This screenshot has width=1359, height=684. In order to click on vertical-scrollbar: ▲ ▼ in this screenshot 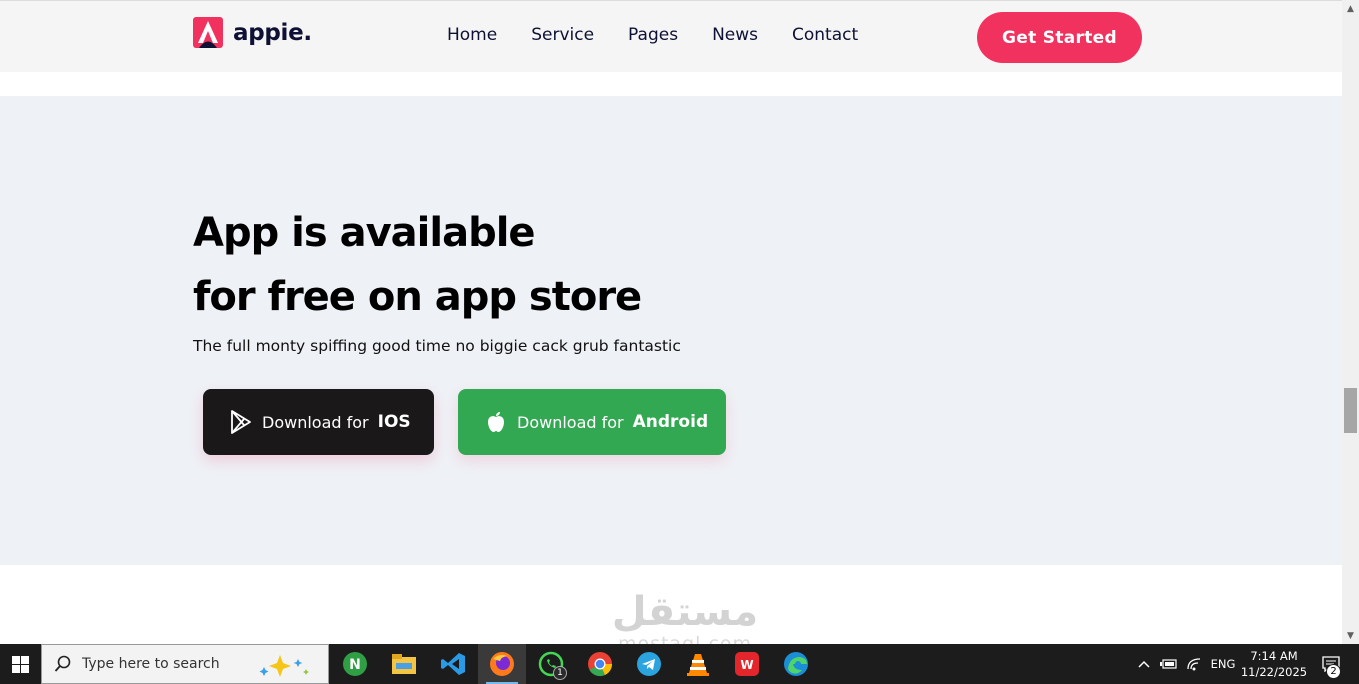, I will do `click(1350, 322)`.